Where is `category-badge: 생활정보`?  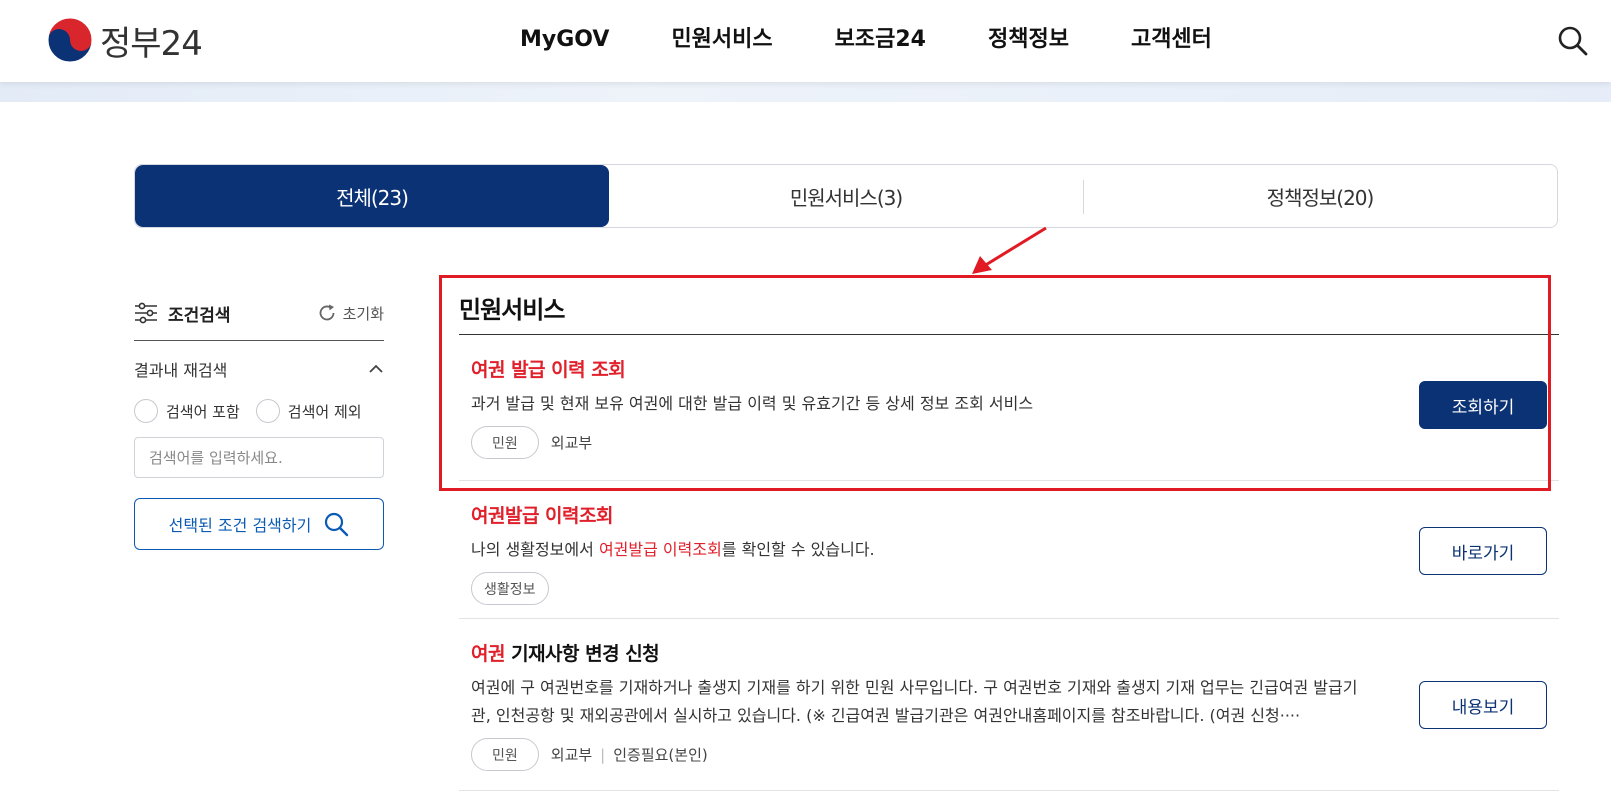 category-badge: 생활정보 is located at coordinates (510, 588).